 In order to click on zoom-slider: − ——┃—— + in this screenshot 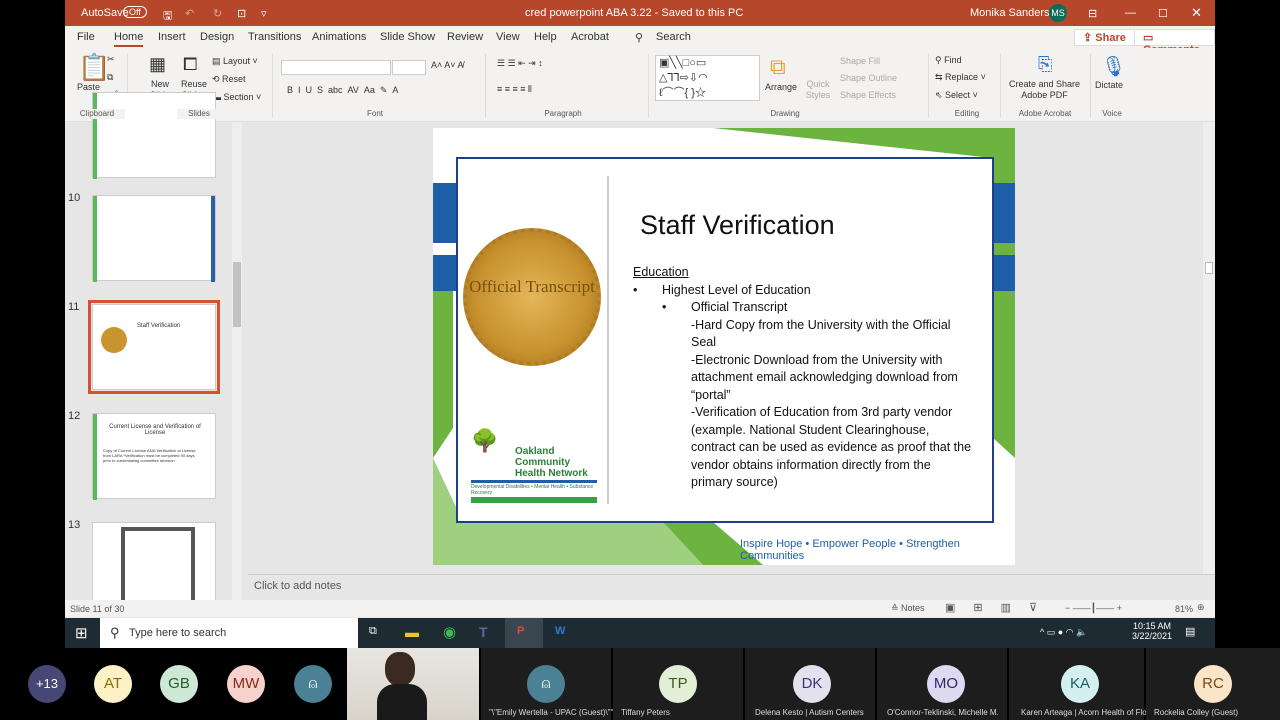, I will do `click(1093, 608)`.